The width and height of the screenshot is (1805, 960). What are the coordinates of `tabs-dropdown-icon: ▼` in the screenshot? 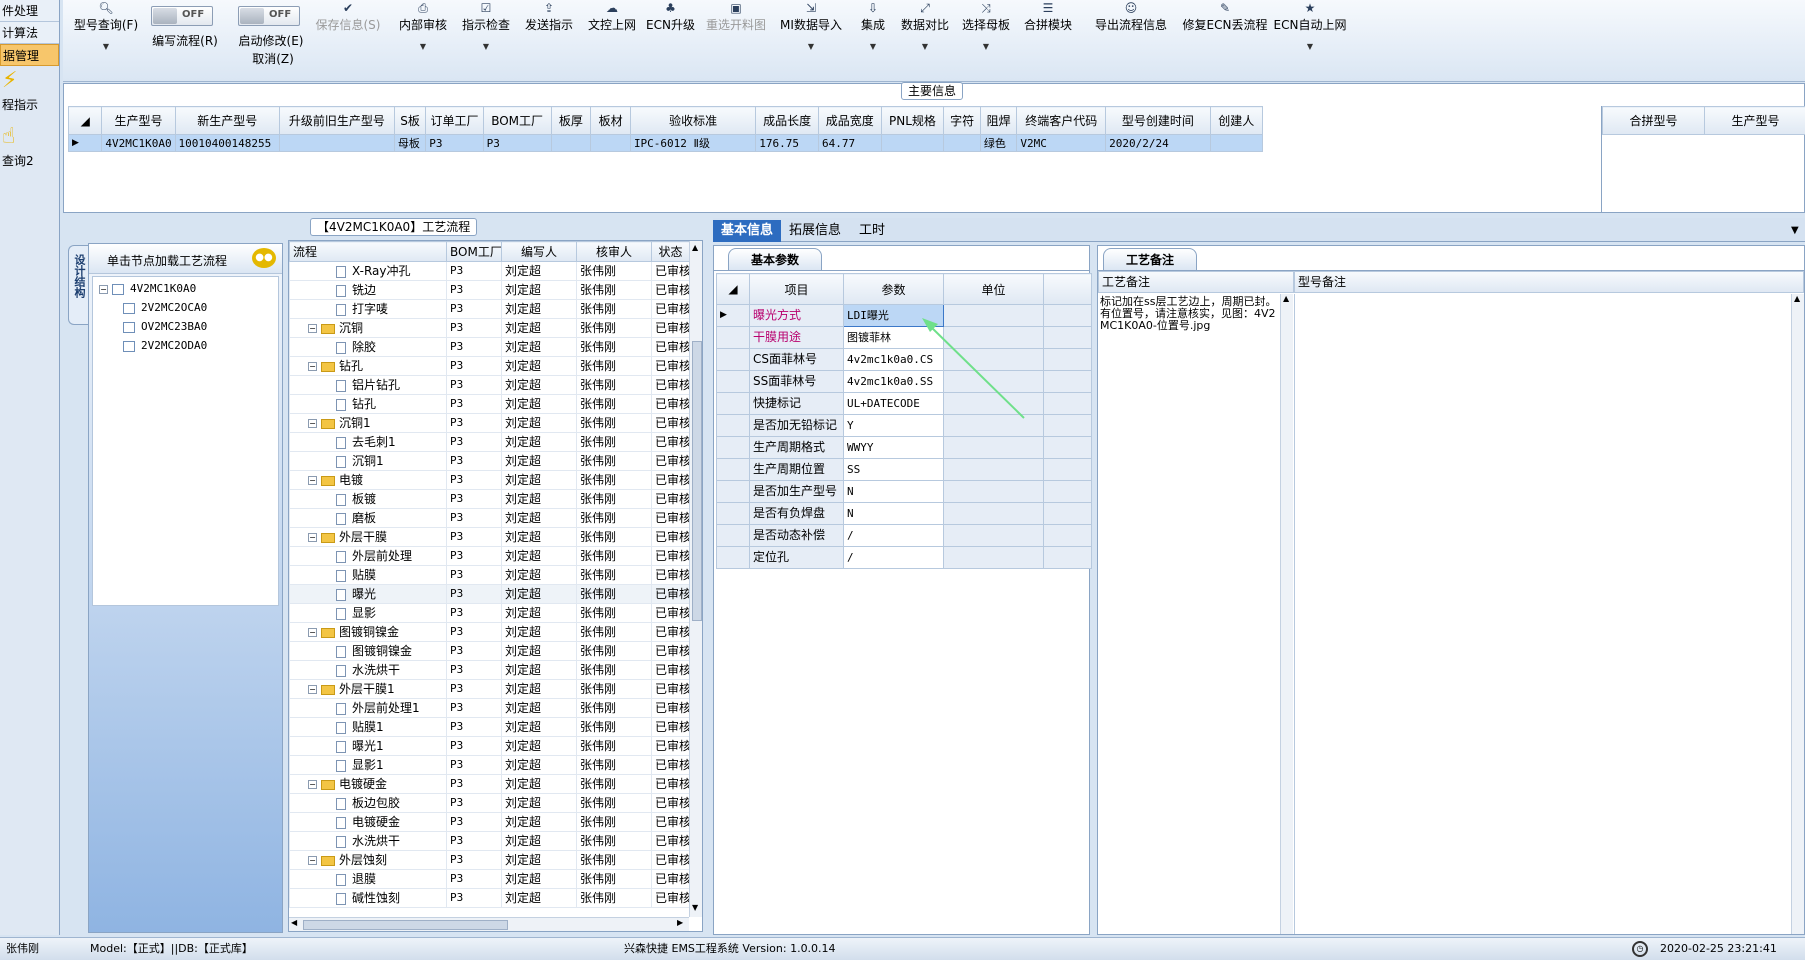 It's located at (1794, 231).